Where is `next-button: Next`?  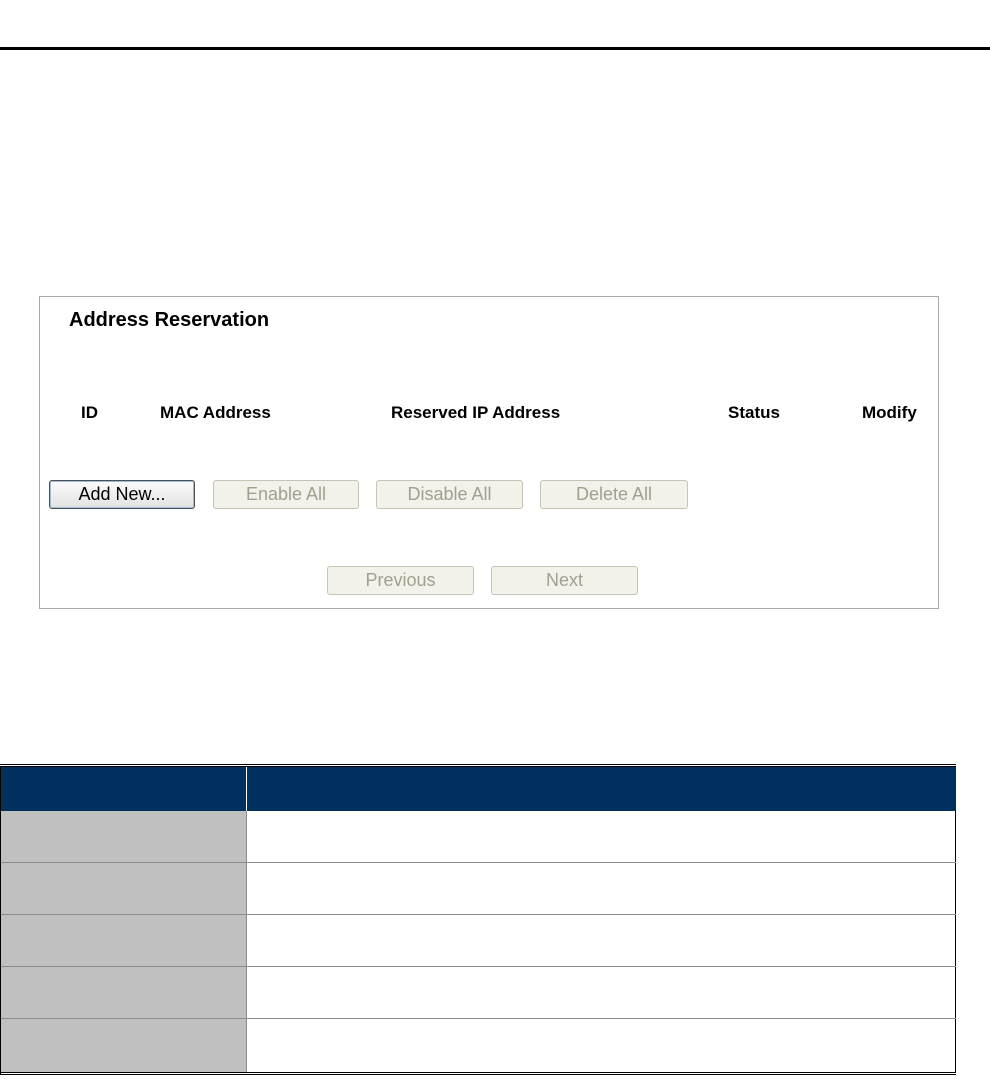 next-button: Next is located at coordinates (564, 580).